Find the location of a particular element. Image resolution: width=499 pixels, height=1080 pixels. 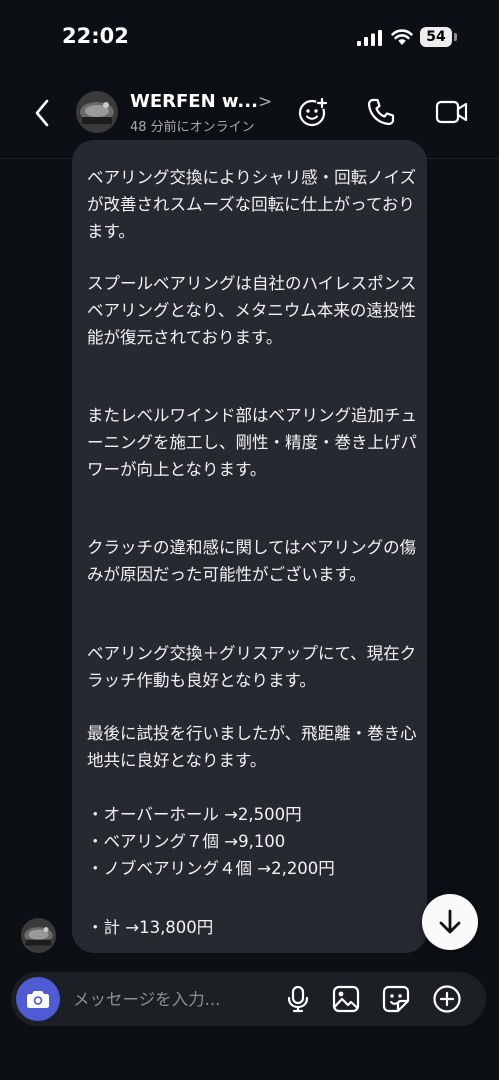

message-composer is located at coordinates (248, 999).